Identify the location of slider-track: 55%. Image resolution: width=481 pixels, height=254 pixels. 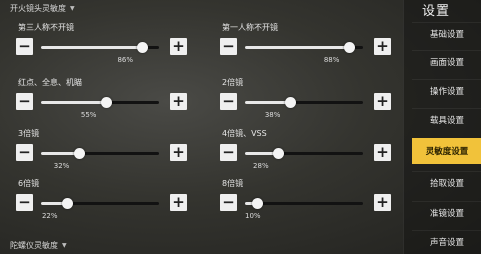
(100, 108).